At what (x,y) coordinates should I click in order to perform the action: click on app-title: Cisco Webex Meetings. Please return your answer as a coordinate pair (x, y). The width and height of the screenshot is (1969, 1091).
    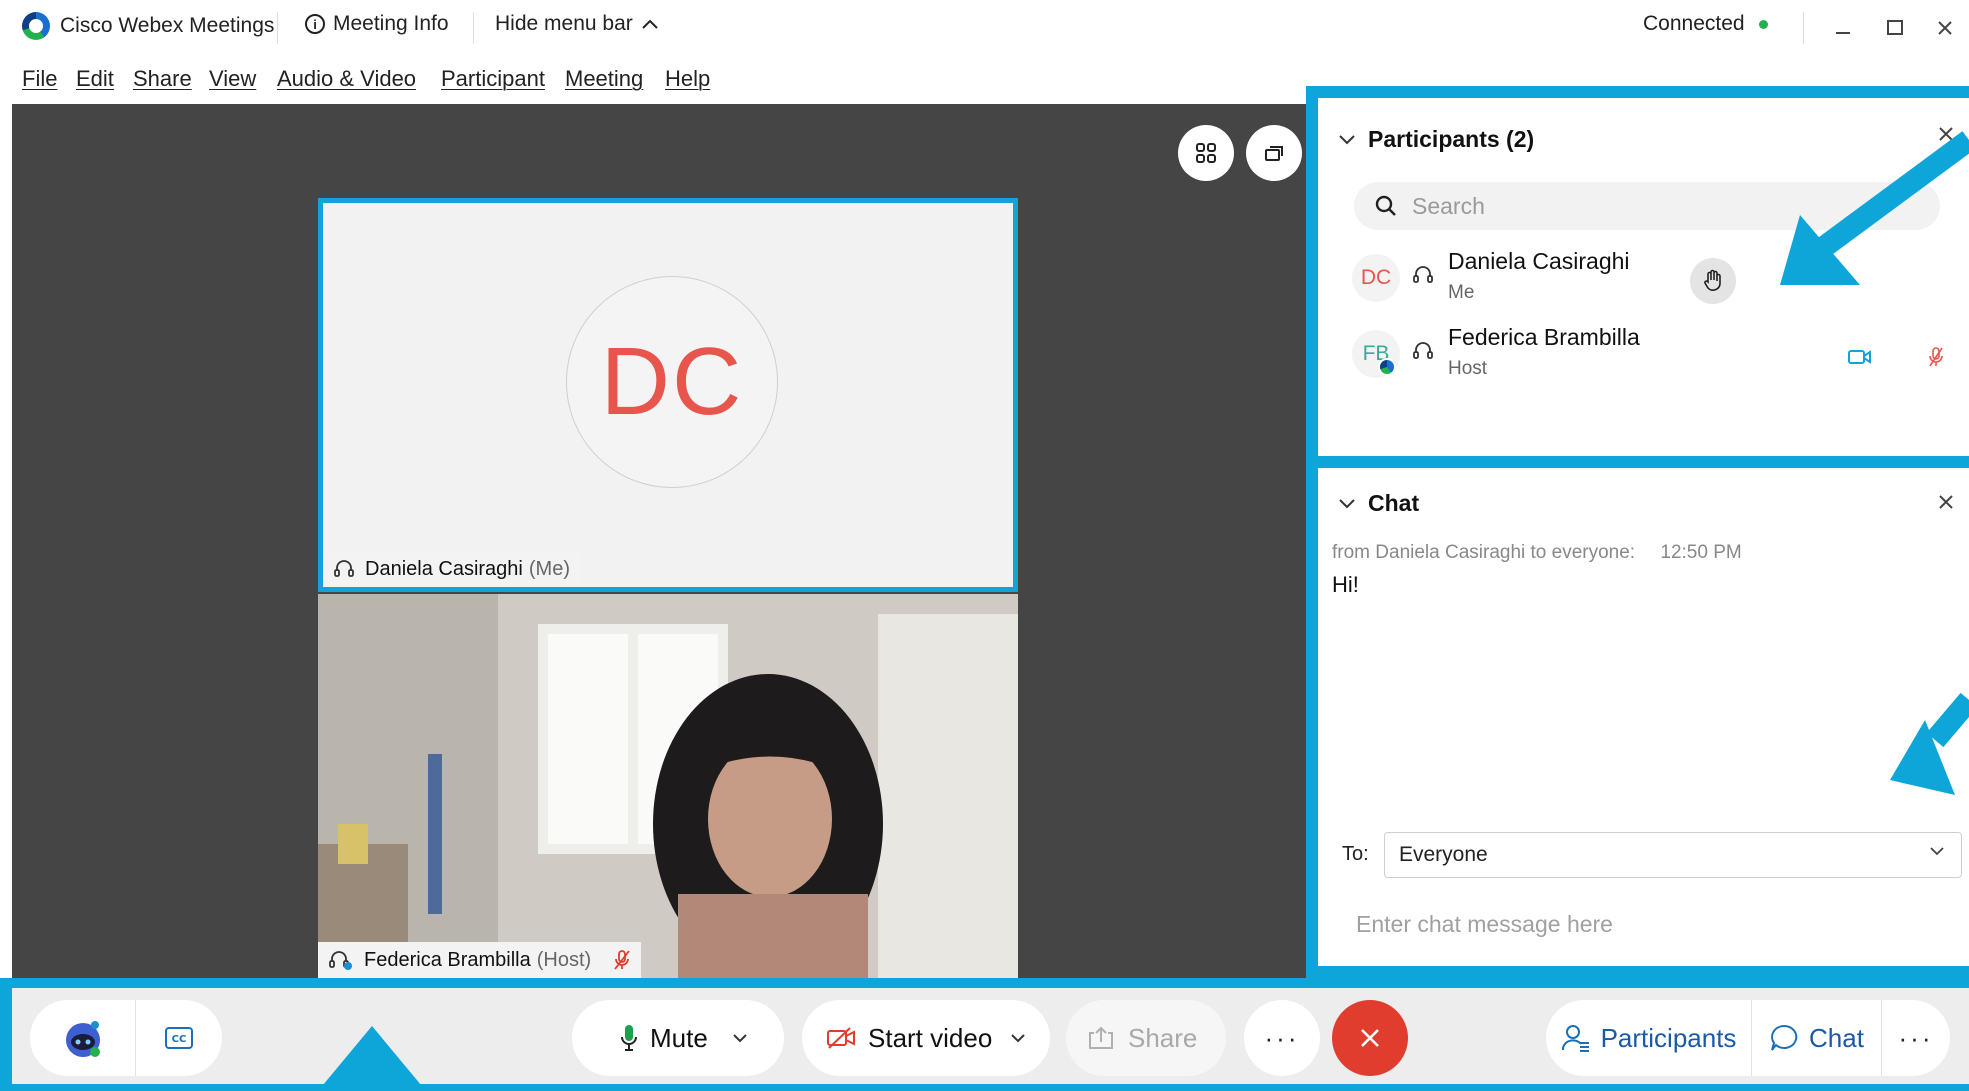
    Looking at the image, I should click on (148, 26).